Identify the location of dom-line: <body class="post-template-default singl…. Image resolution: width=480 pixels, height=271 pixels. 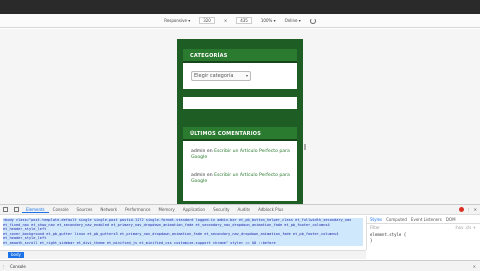
(183, 220).